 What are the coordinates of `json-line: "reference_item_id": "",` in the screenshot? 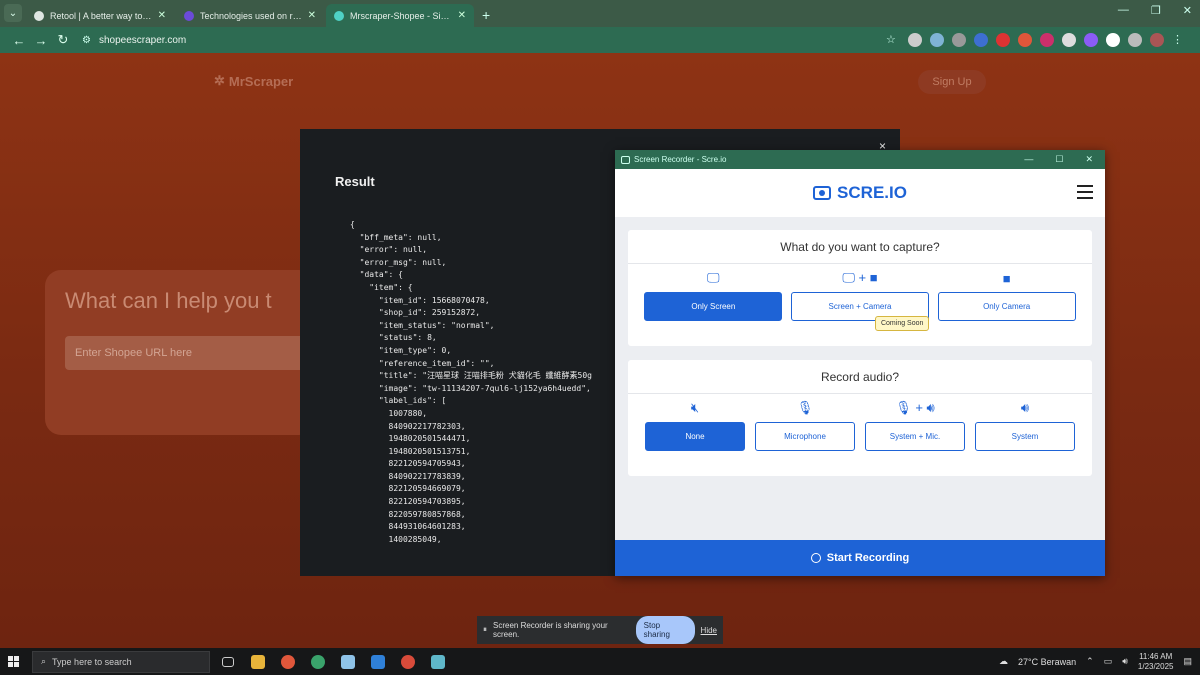 It's located at (422, 363).